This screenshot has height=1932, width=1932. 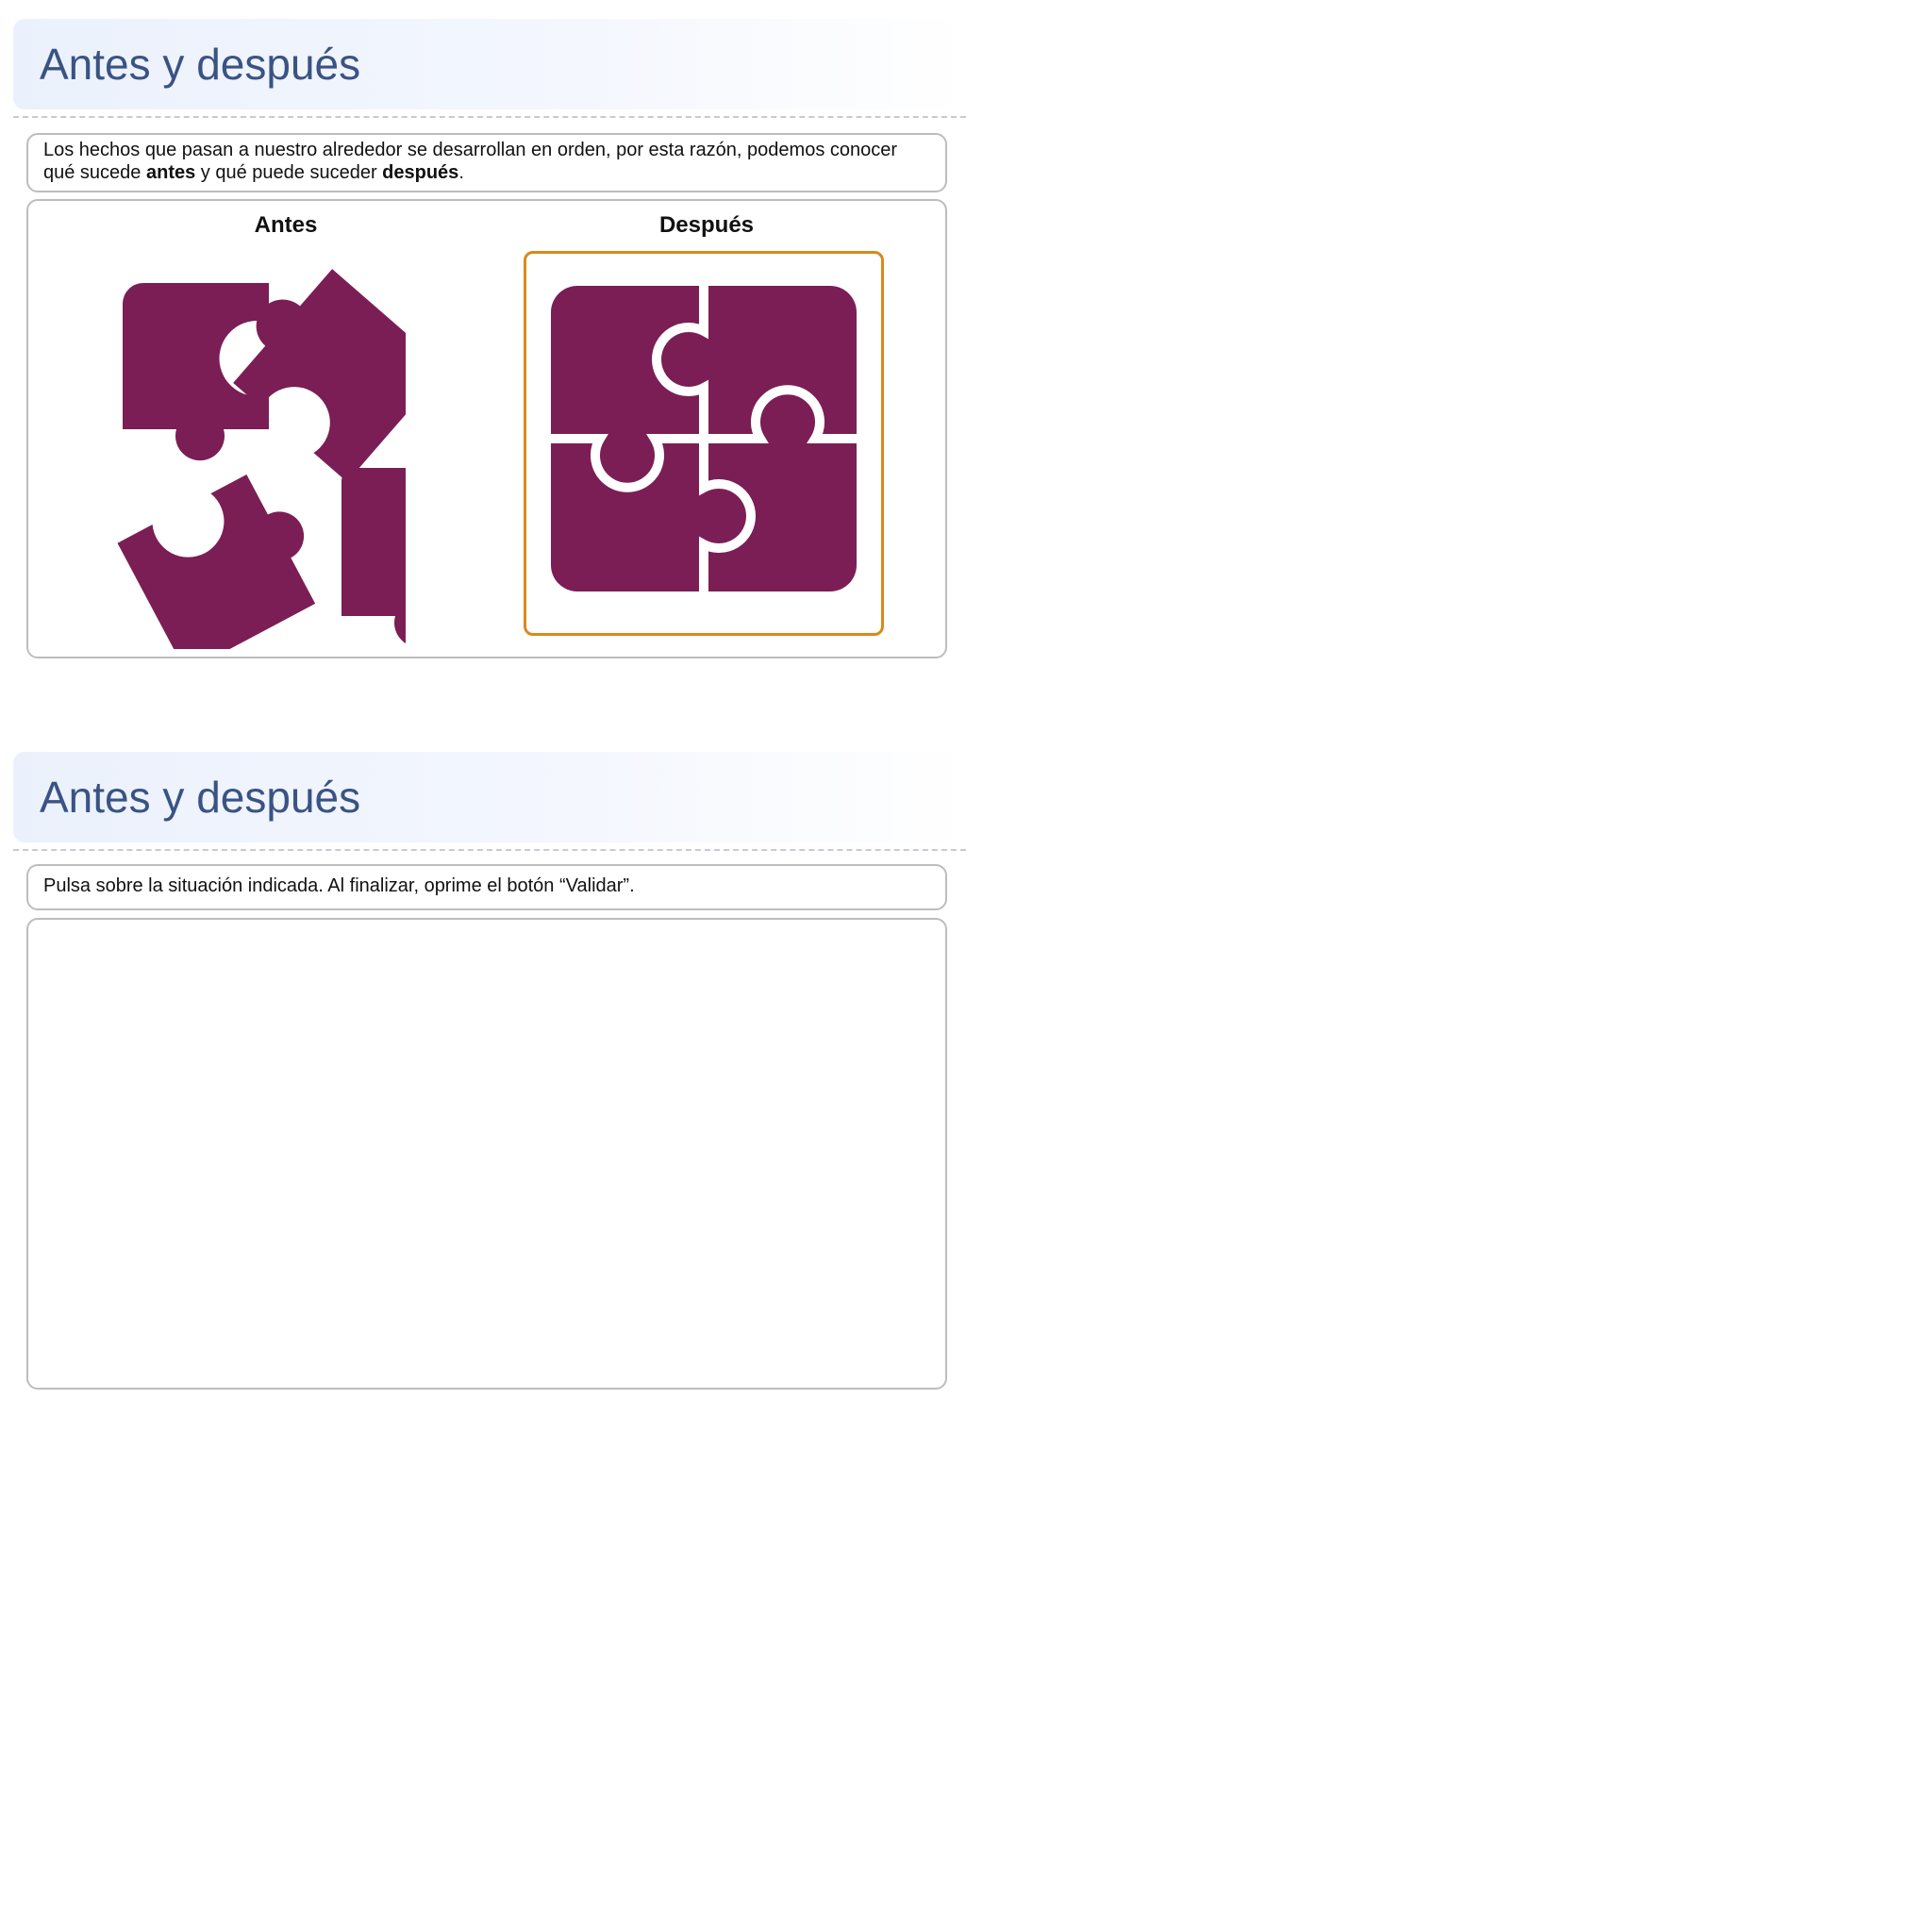 What do you see at coordinates (421, 172) in the screenshot?
I see `instruction-bold-despues: después` at bounding box center [421, 172].